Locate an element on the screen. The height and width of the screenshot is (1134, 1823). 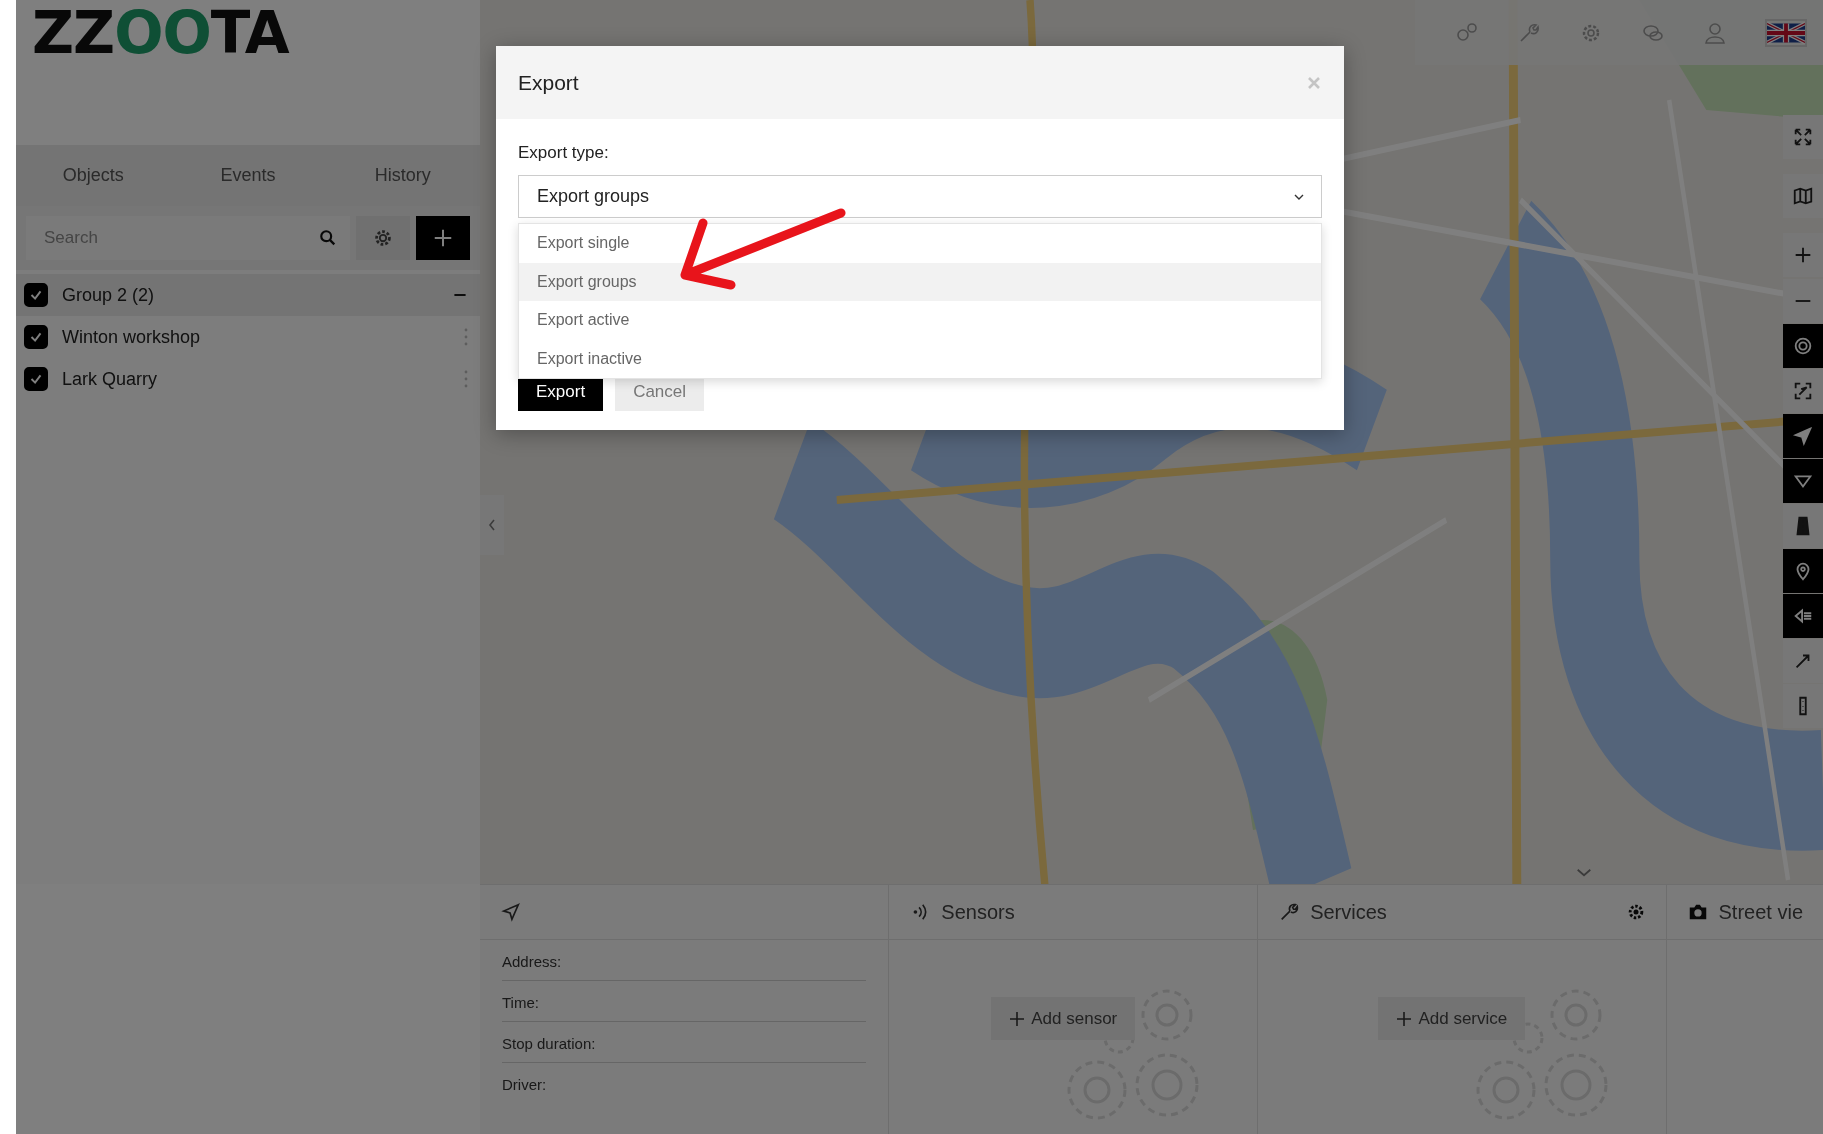
sidebar-tab: Objects is located at coordinates (93, 175).